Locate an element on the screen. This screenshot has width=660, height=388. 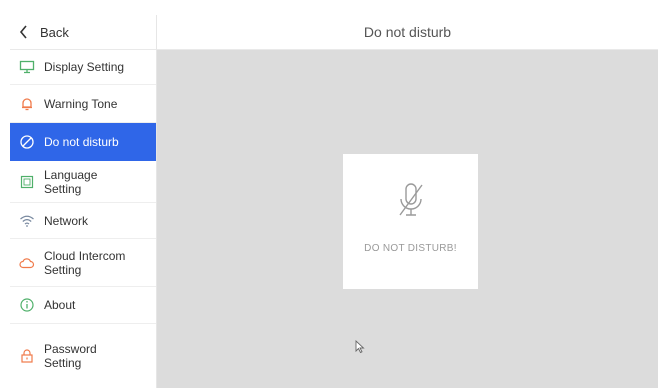
sidebar-item-language-setting: Language Setting is located at coordinates (83, 182).